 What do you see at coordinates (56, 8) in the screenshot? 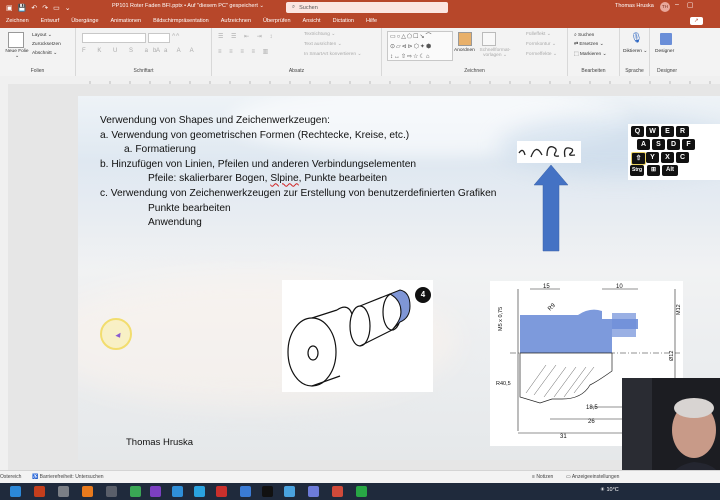
I see `present-icon: ▭` at bounding box center [56, 8].